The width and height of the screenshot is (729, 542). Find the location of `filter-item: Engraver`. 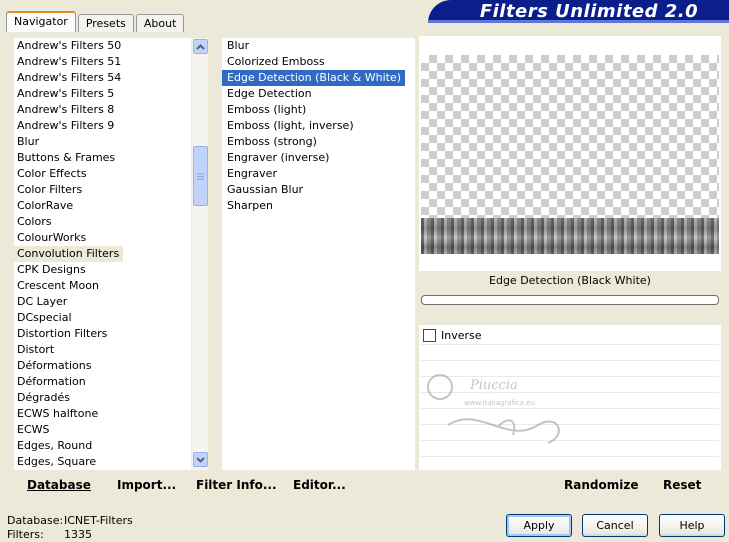

filter-item: Engraver is located at coordinates (318, 174).